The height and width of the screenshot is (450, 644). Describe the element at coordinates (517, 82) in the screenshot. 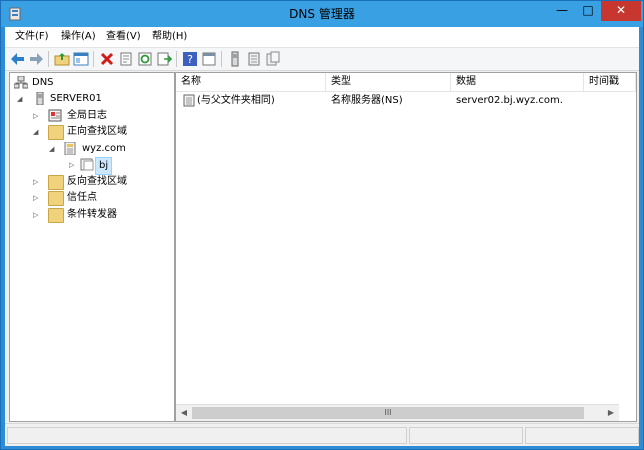

I see `column-header-data: 数据` at that location.